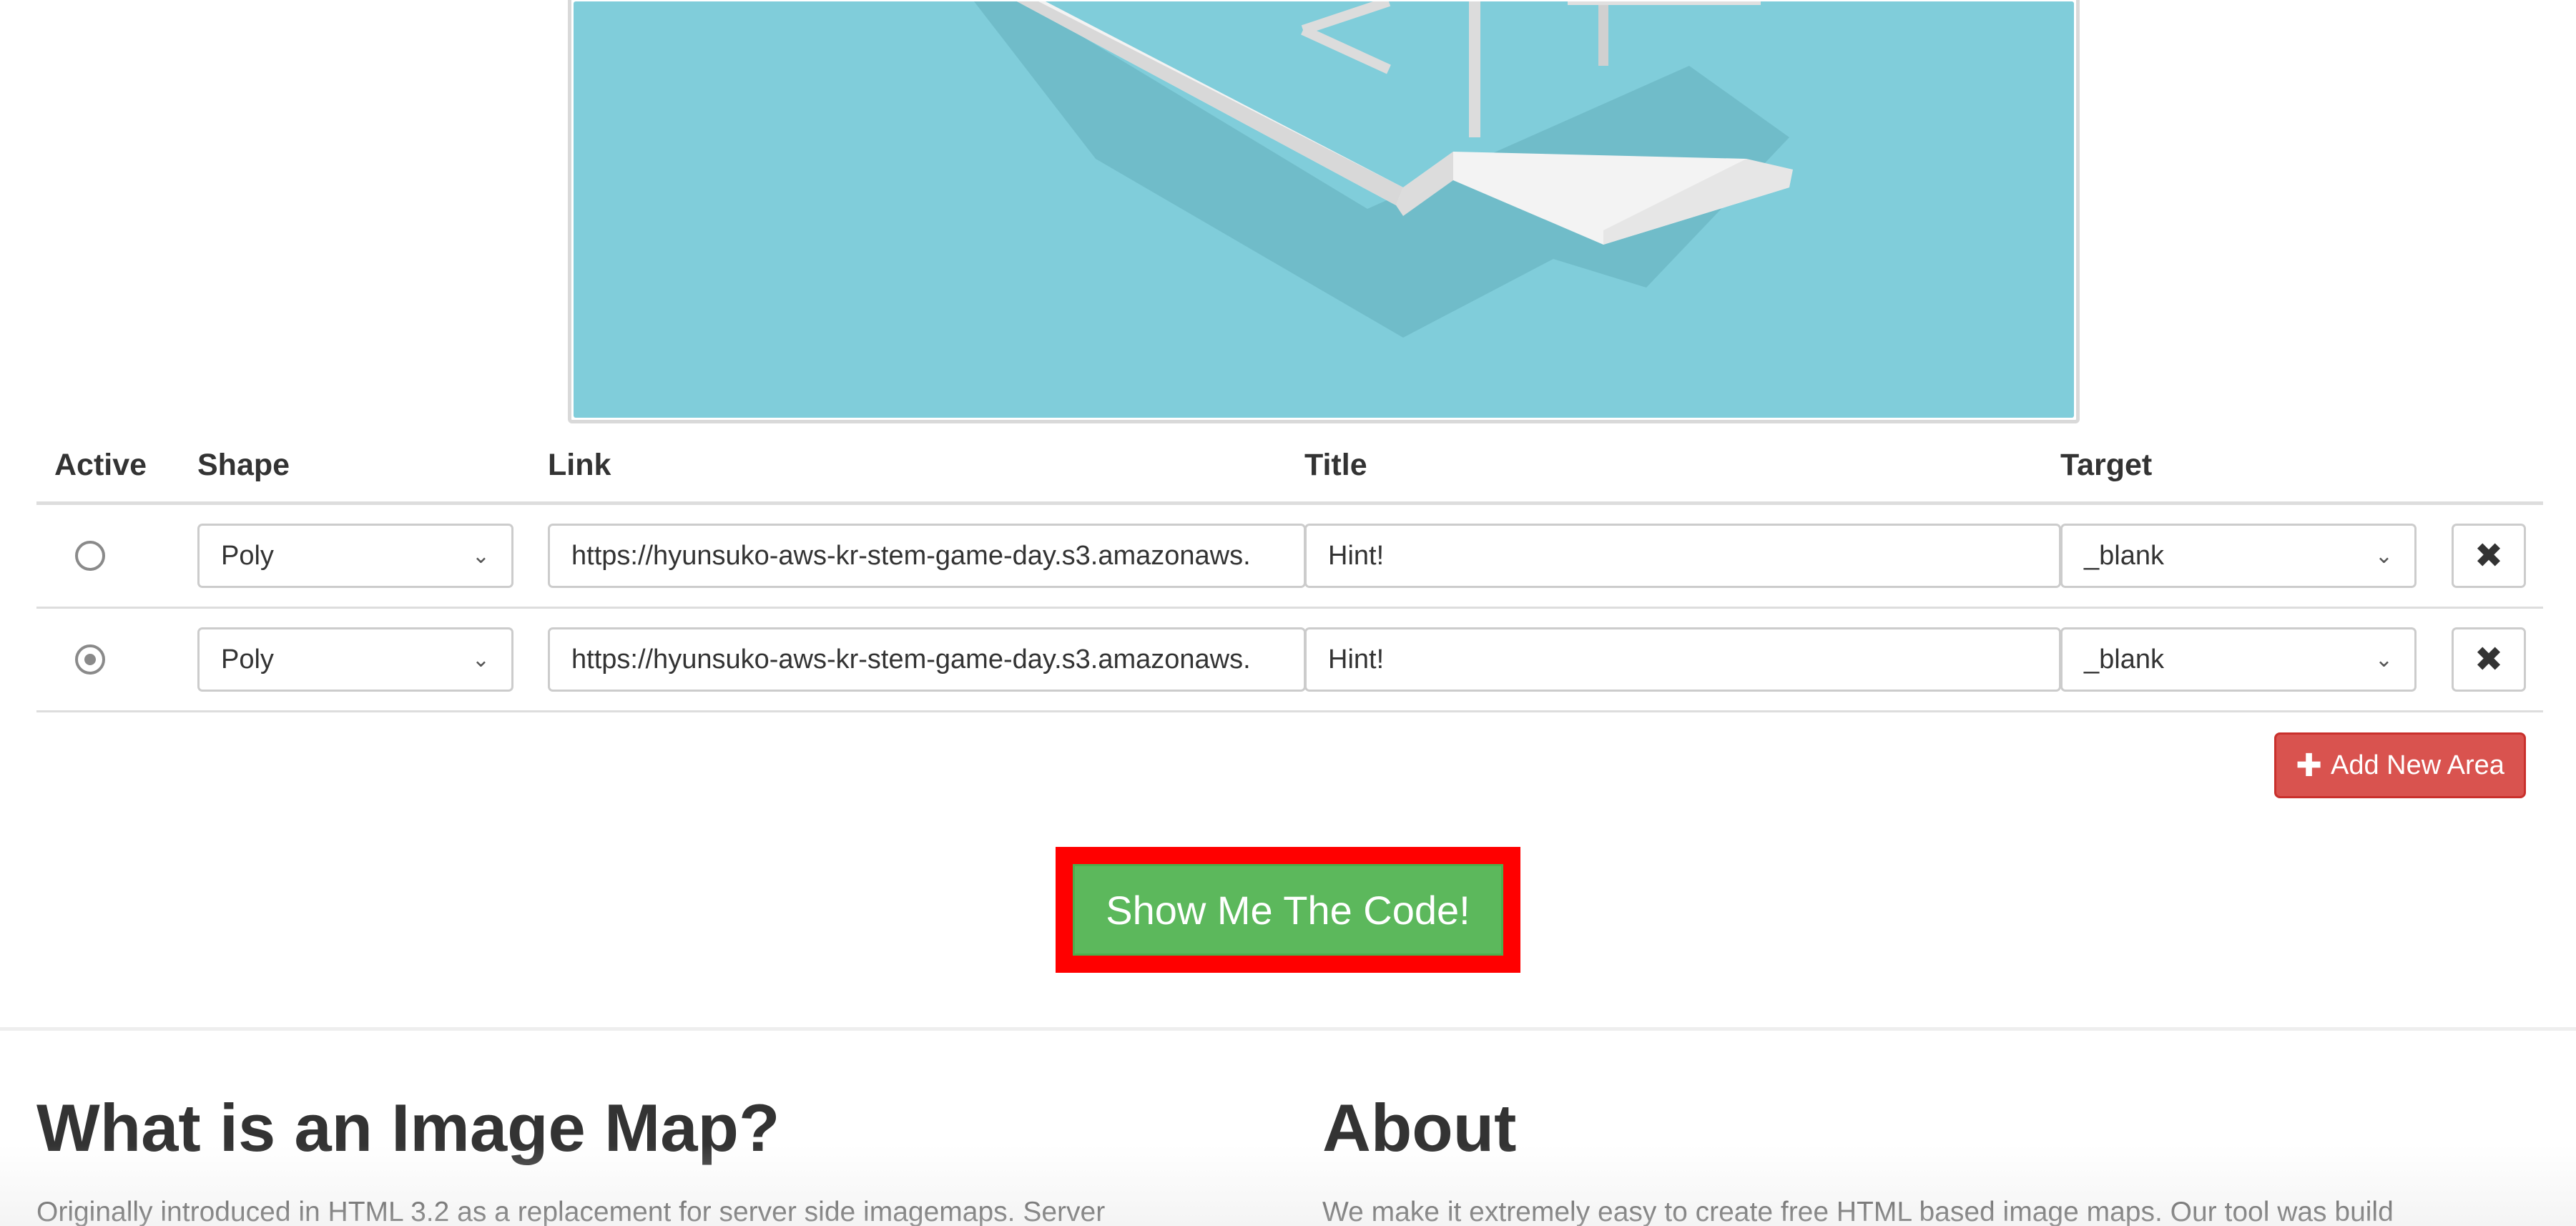 Image resolution: width=2576 pixels, height=1226 pixels. Describe the element at coordinates (579, 465) in the screenshot. I see `header-link: Link` at that location.